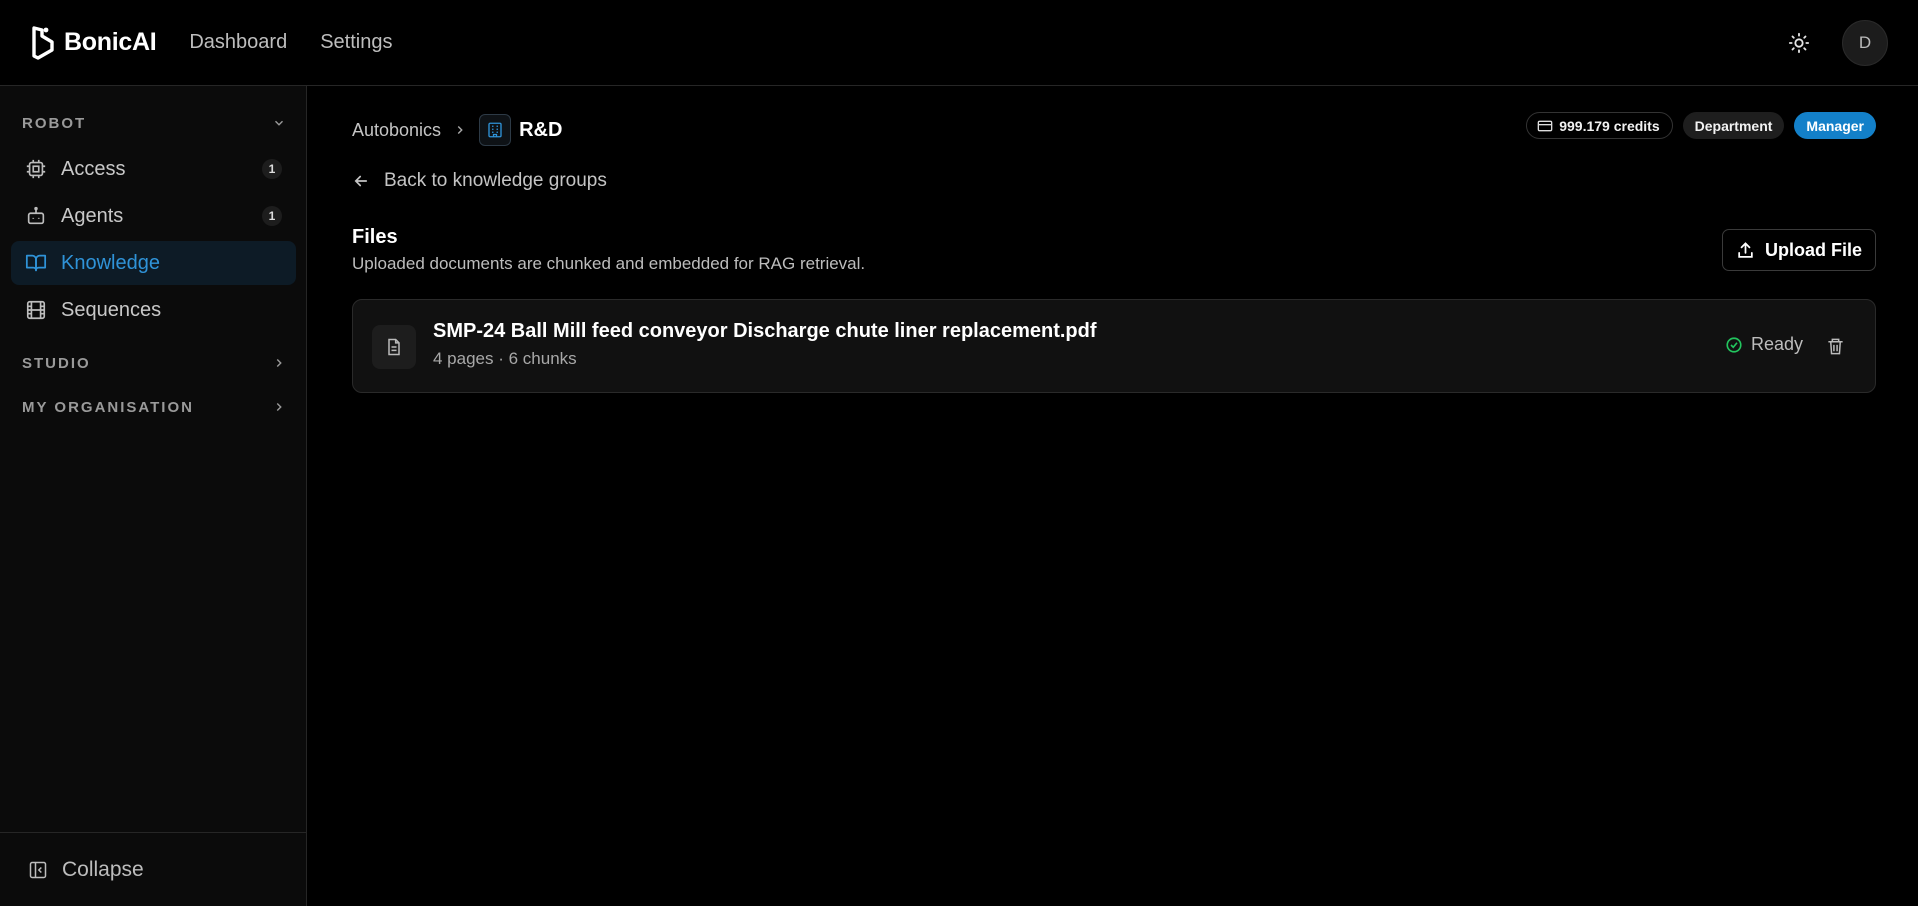  Describe the element at coordinates (38, 870) in the screenshot. I see `panel-collapse-icon` at that location.